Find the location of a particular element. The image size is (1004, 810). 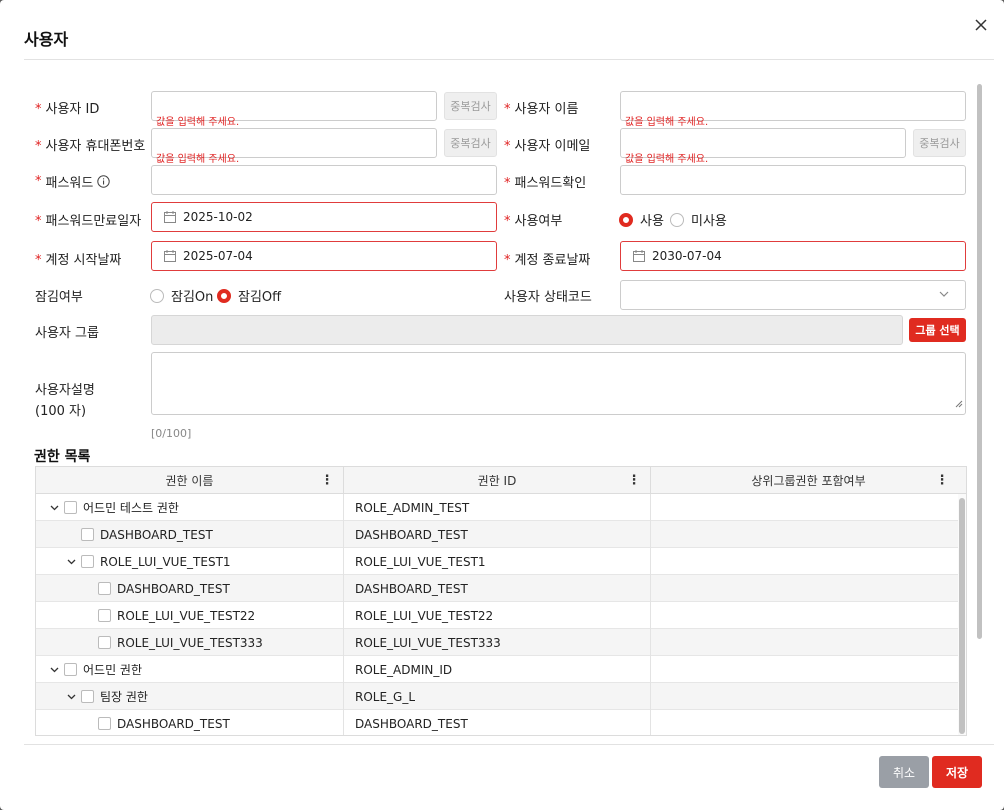

user-group-input is located at coordinates (527, 330).